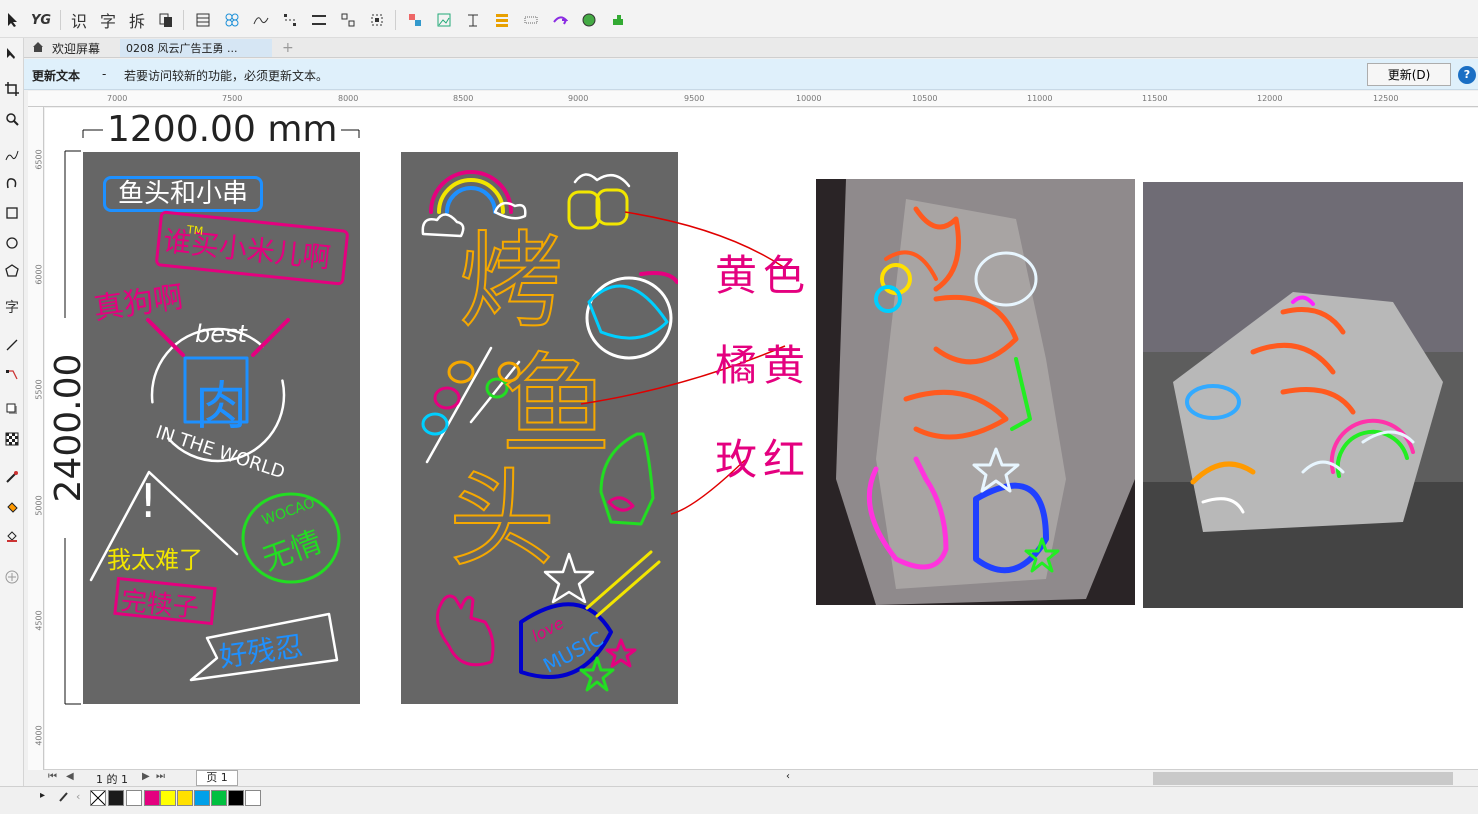 Image resolution: width=1478 pixels, height=814 pixels. Describe the element at coordinates (12, 375) in the screenshot. I see `connector-tool-icon` at that location.